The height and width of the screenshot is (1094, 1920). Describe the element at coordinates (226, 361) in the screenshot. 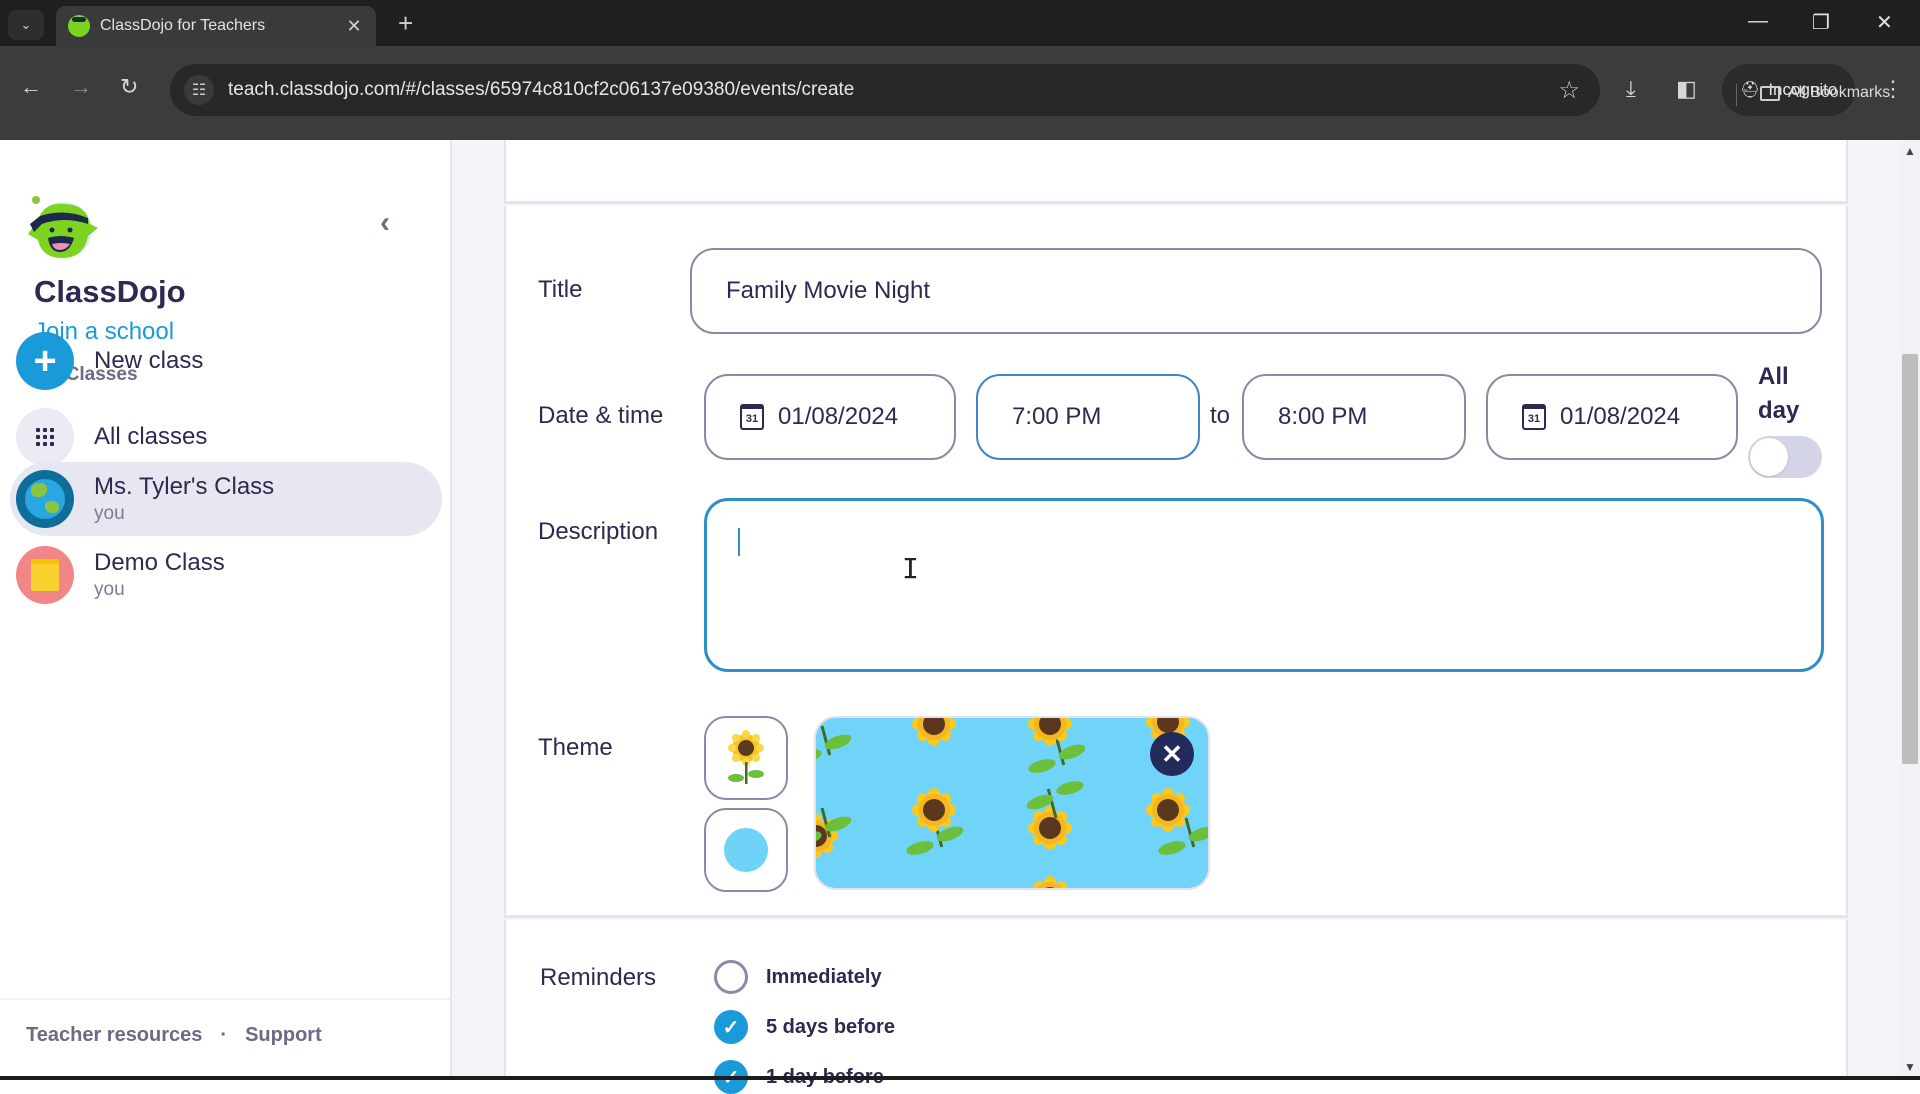

I see `sidebar-item-new-class: + New class` at that location.